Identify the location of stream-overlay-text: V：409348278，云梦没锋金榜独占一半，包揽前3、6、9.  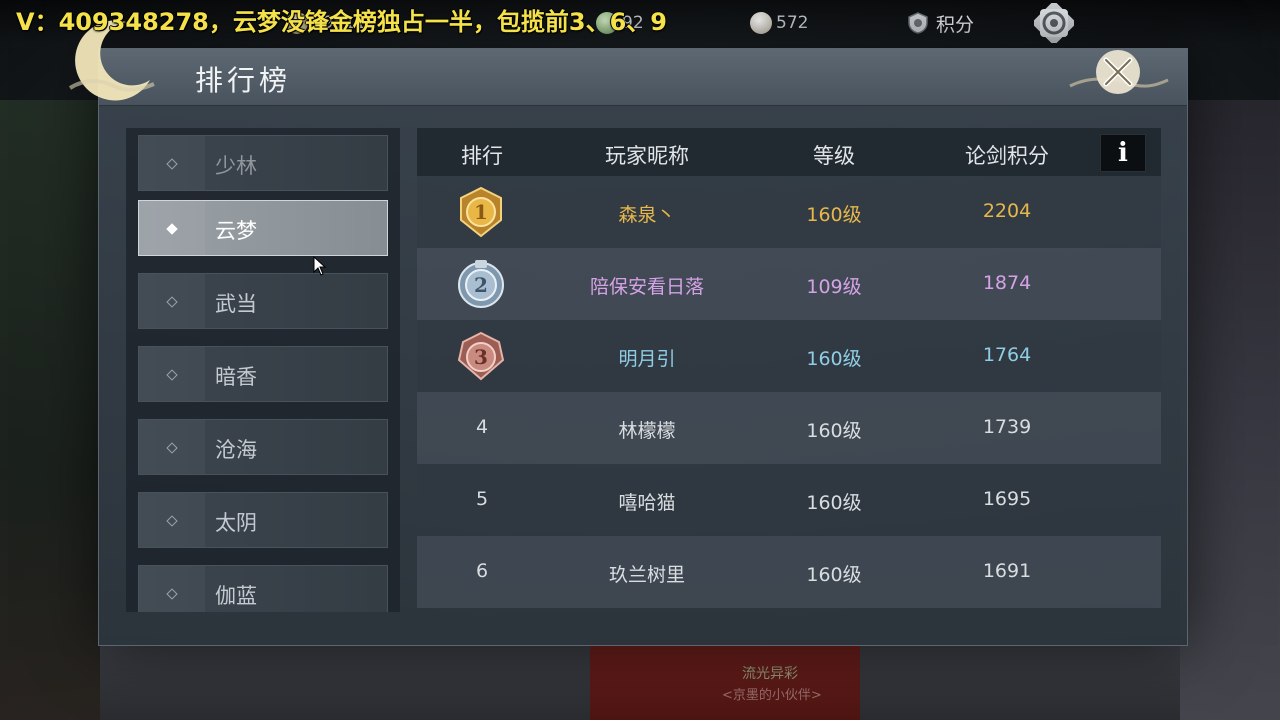
(341, 22).